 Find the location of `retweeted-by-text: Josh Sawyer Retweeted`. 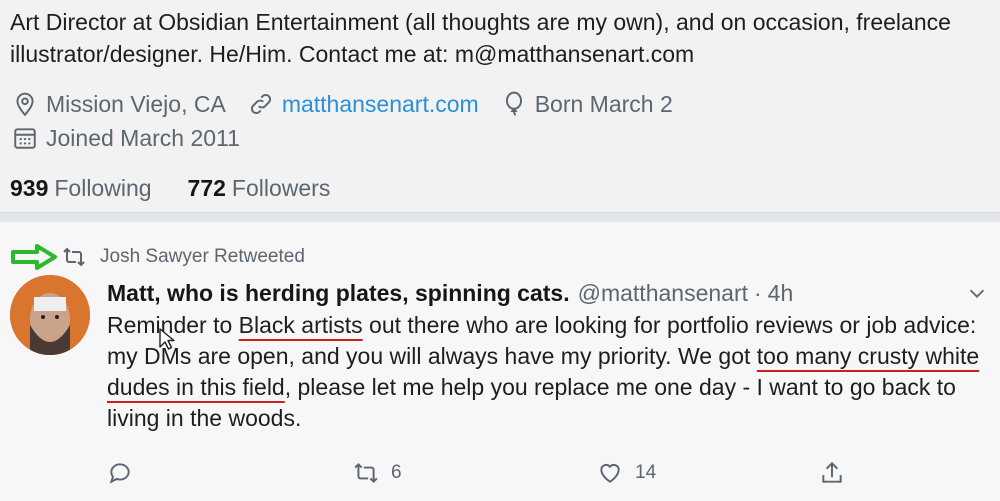

retweeted-by-text: Josh Sawyer Retweeted is located at coordinates (202, 257).